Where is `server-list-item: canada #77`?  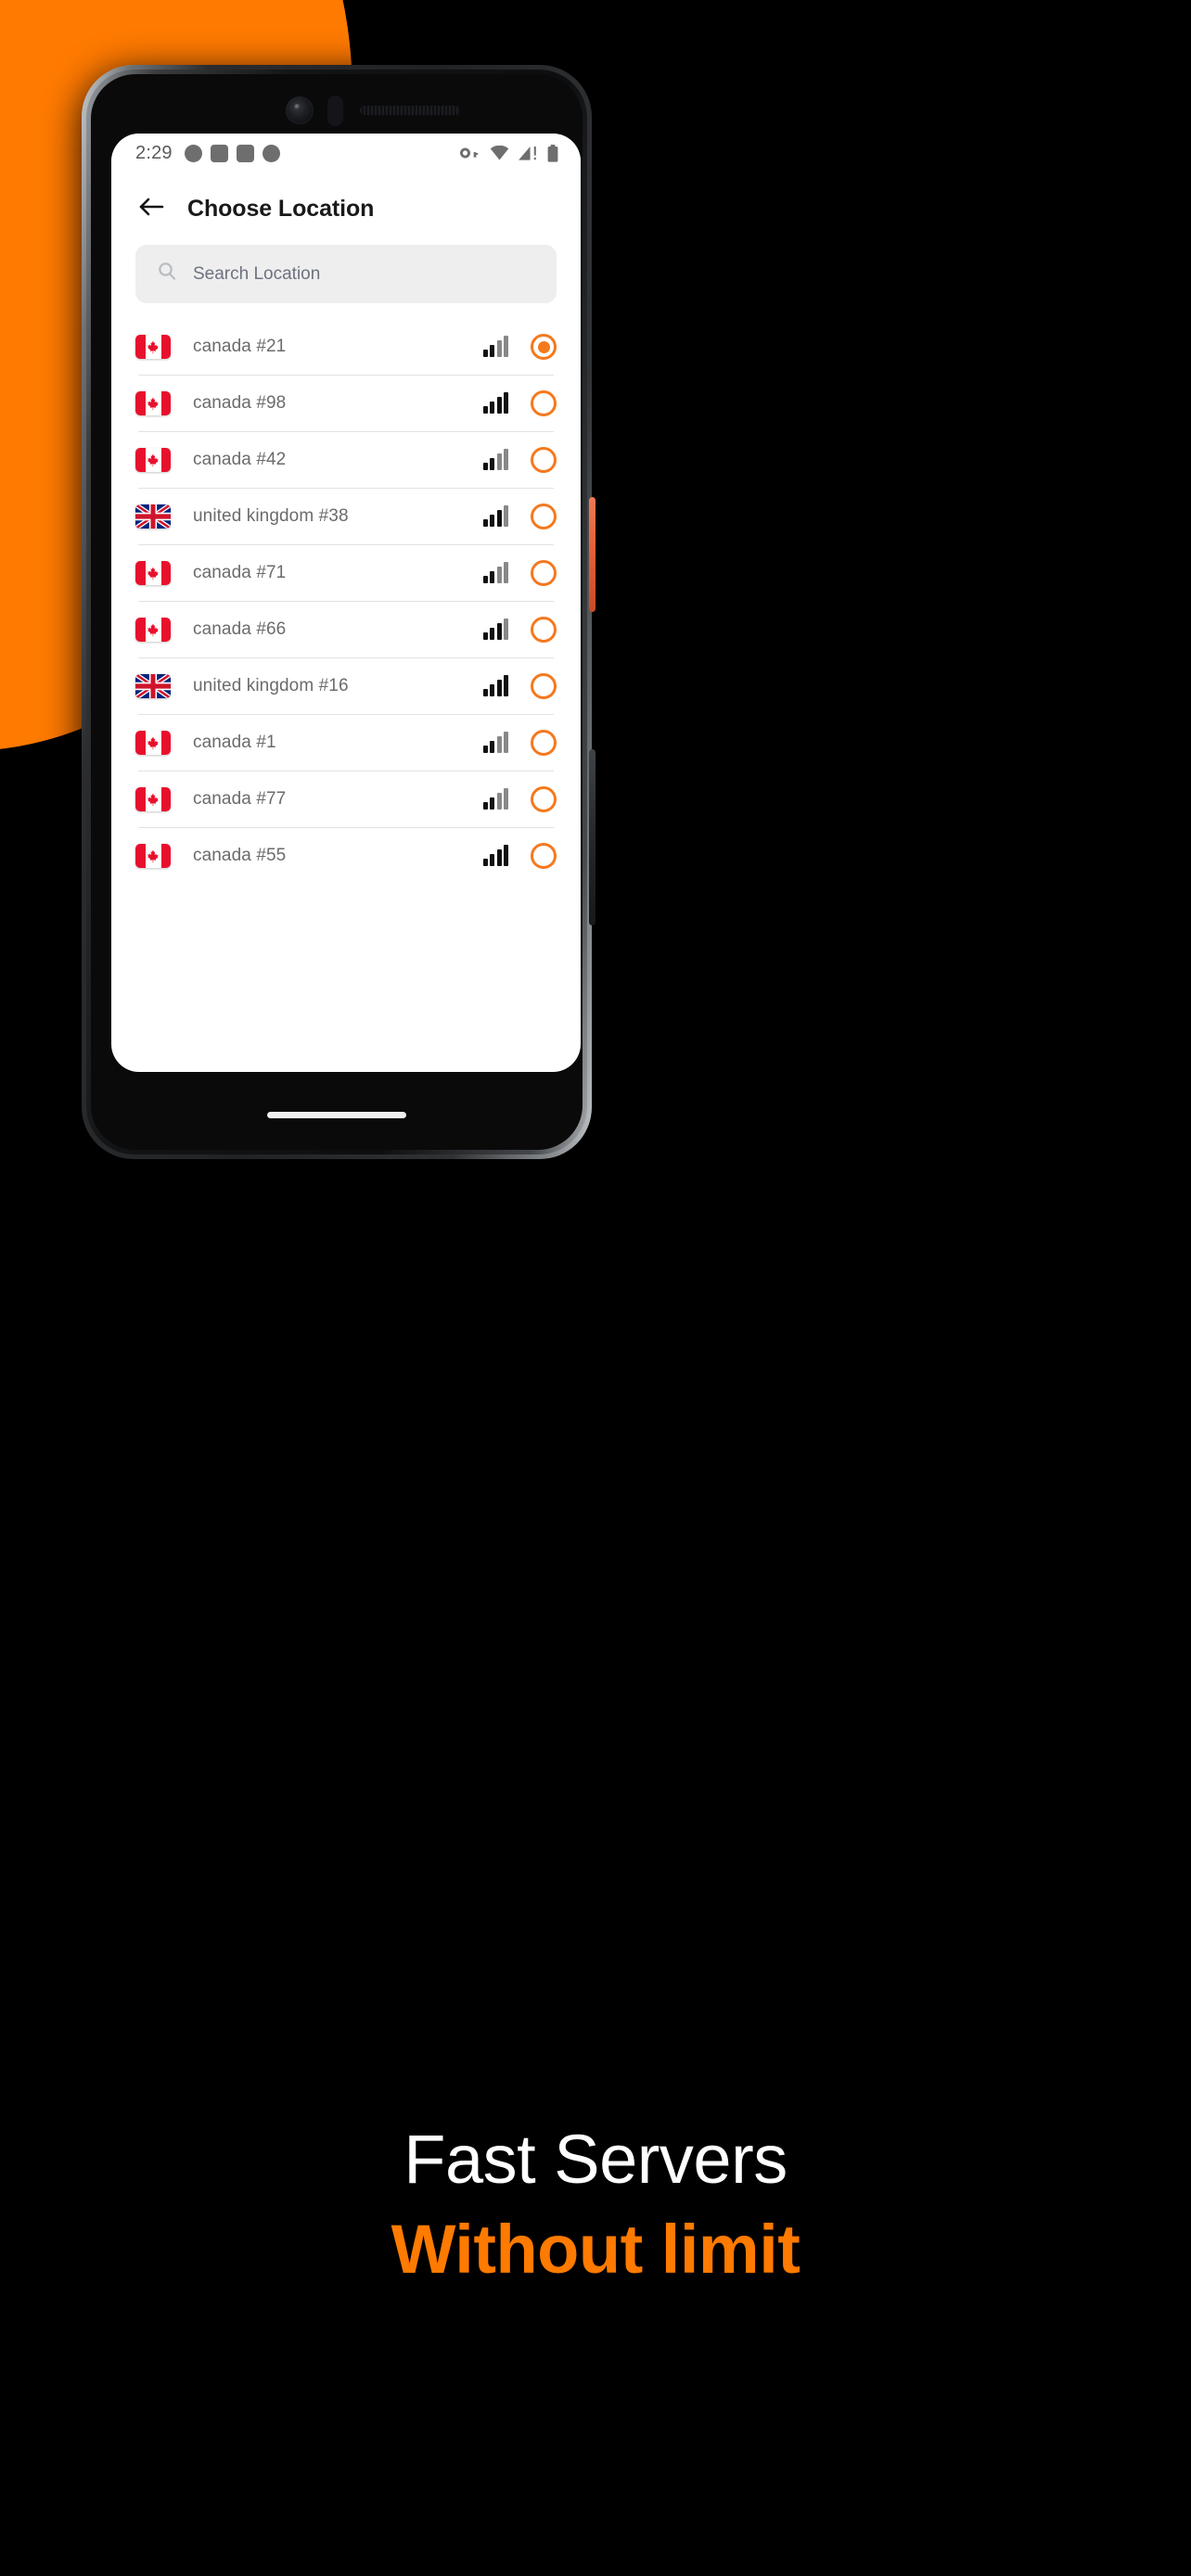 server-list-item: canada #77 is located at coordinates (346, 799).